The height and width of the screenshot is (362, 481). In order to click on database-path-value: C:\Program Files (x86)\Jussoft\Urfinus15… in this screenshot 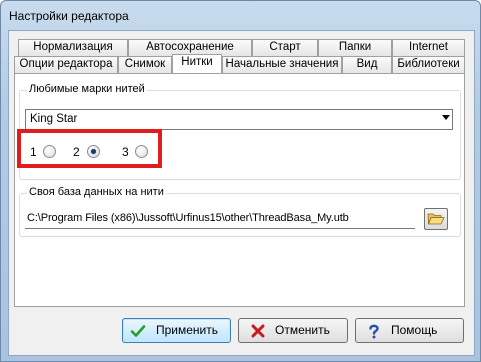, I will do `click(188, 218)`.